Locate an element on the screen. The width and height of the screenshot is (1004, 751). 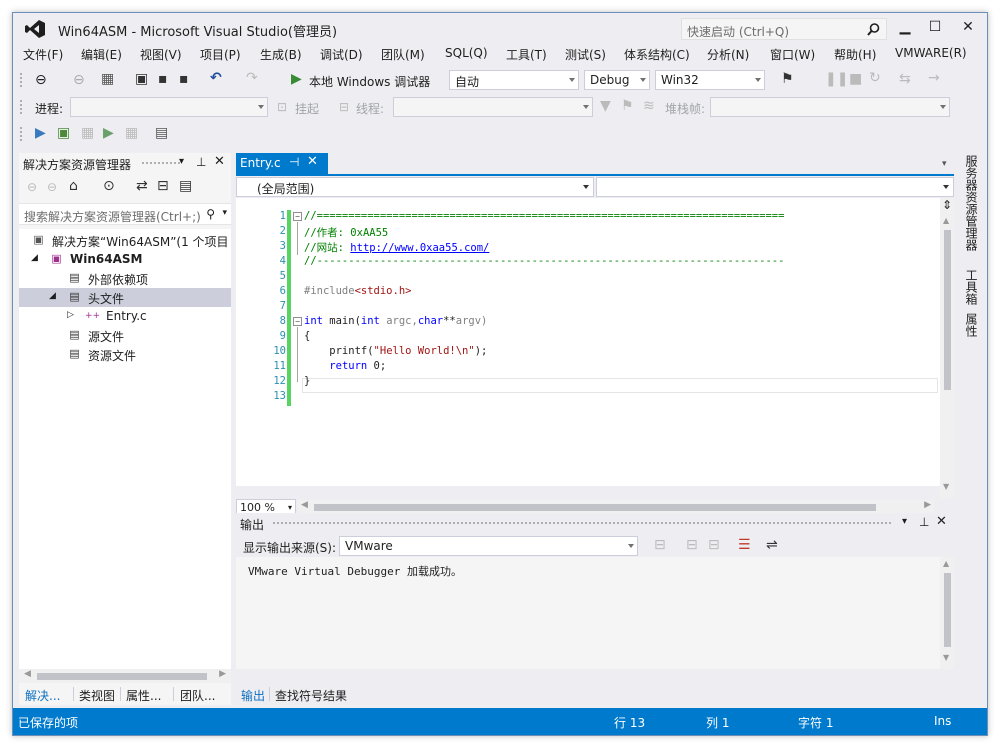
minimize-button: ▁ is located at coordinates (905, 28).